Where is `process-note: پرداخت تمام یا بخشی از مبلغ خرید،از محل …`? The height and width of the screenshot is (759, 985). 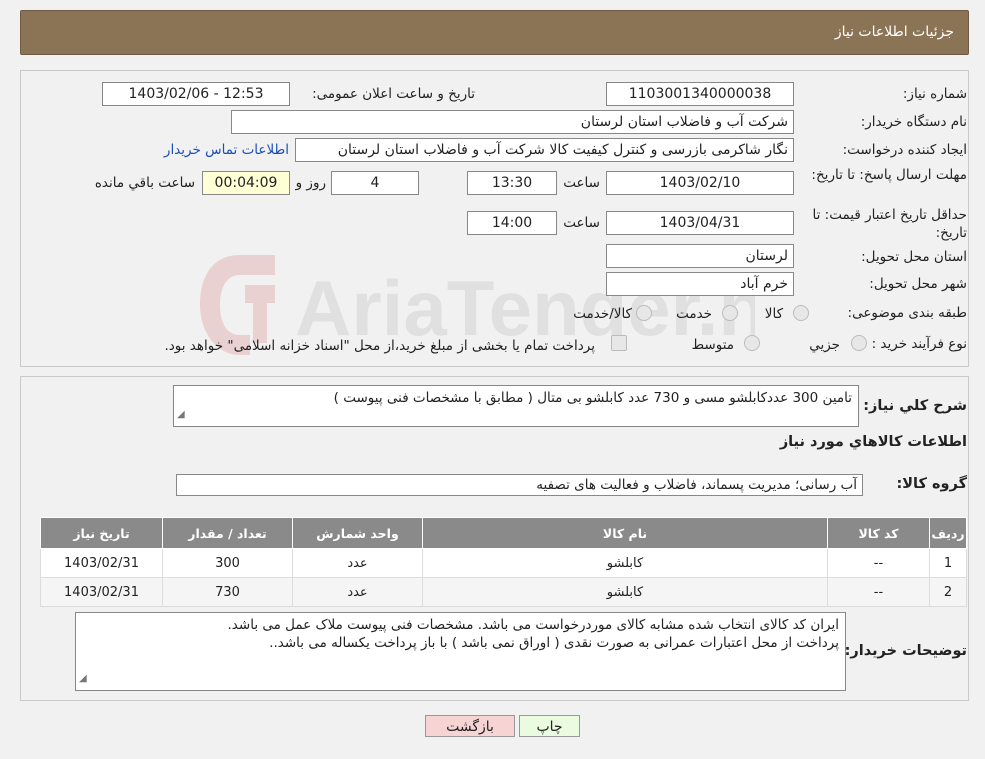
process-note: پرداخت تمام یا بخشی از مبلغ خرید،از محل … is located at coordinates (379, 346).